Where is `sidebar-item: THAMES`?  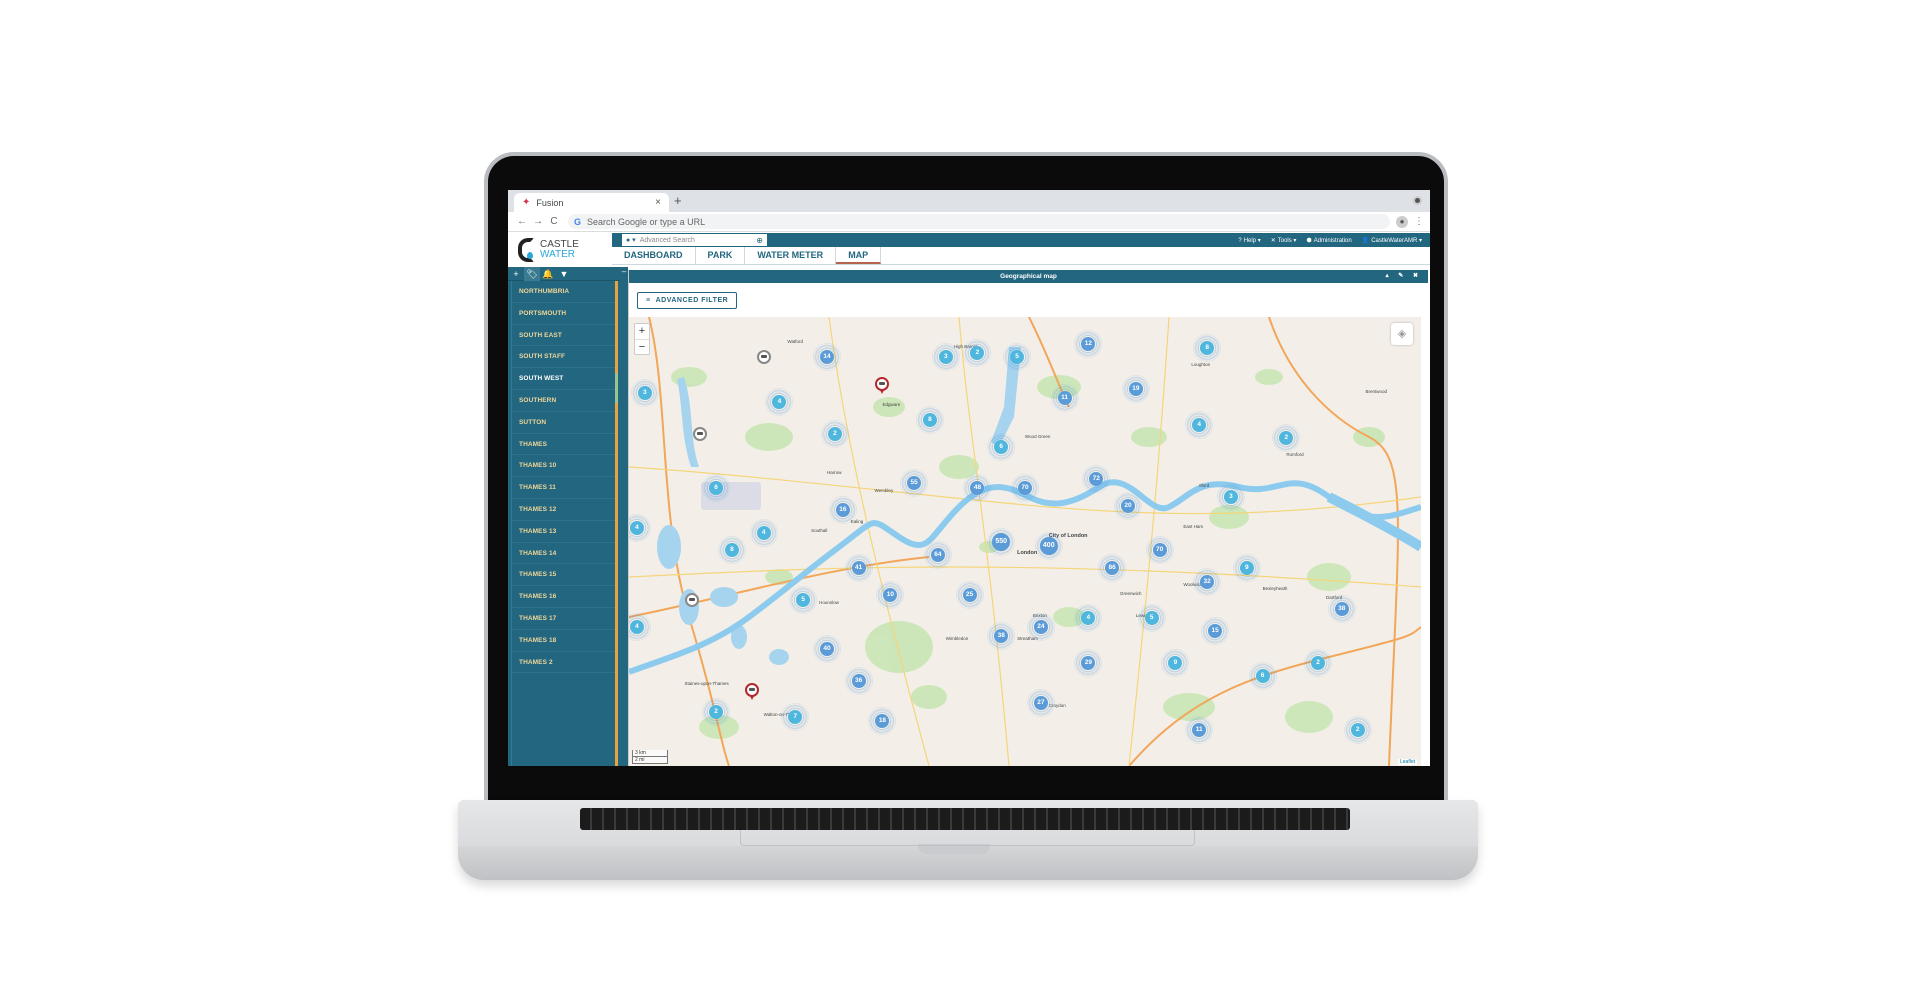 sidebar-item: THAMES is located at coordinates (563, 445).